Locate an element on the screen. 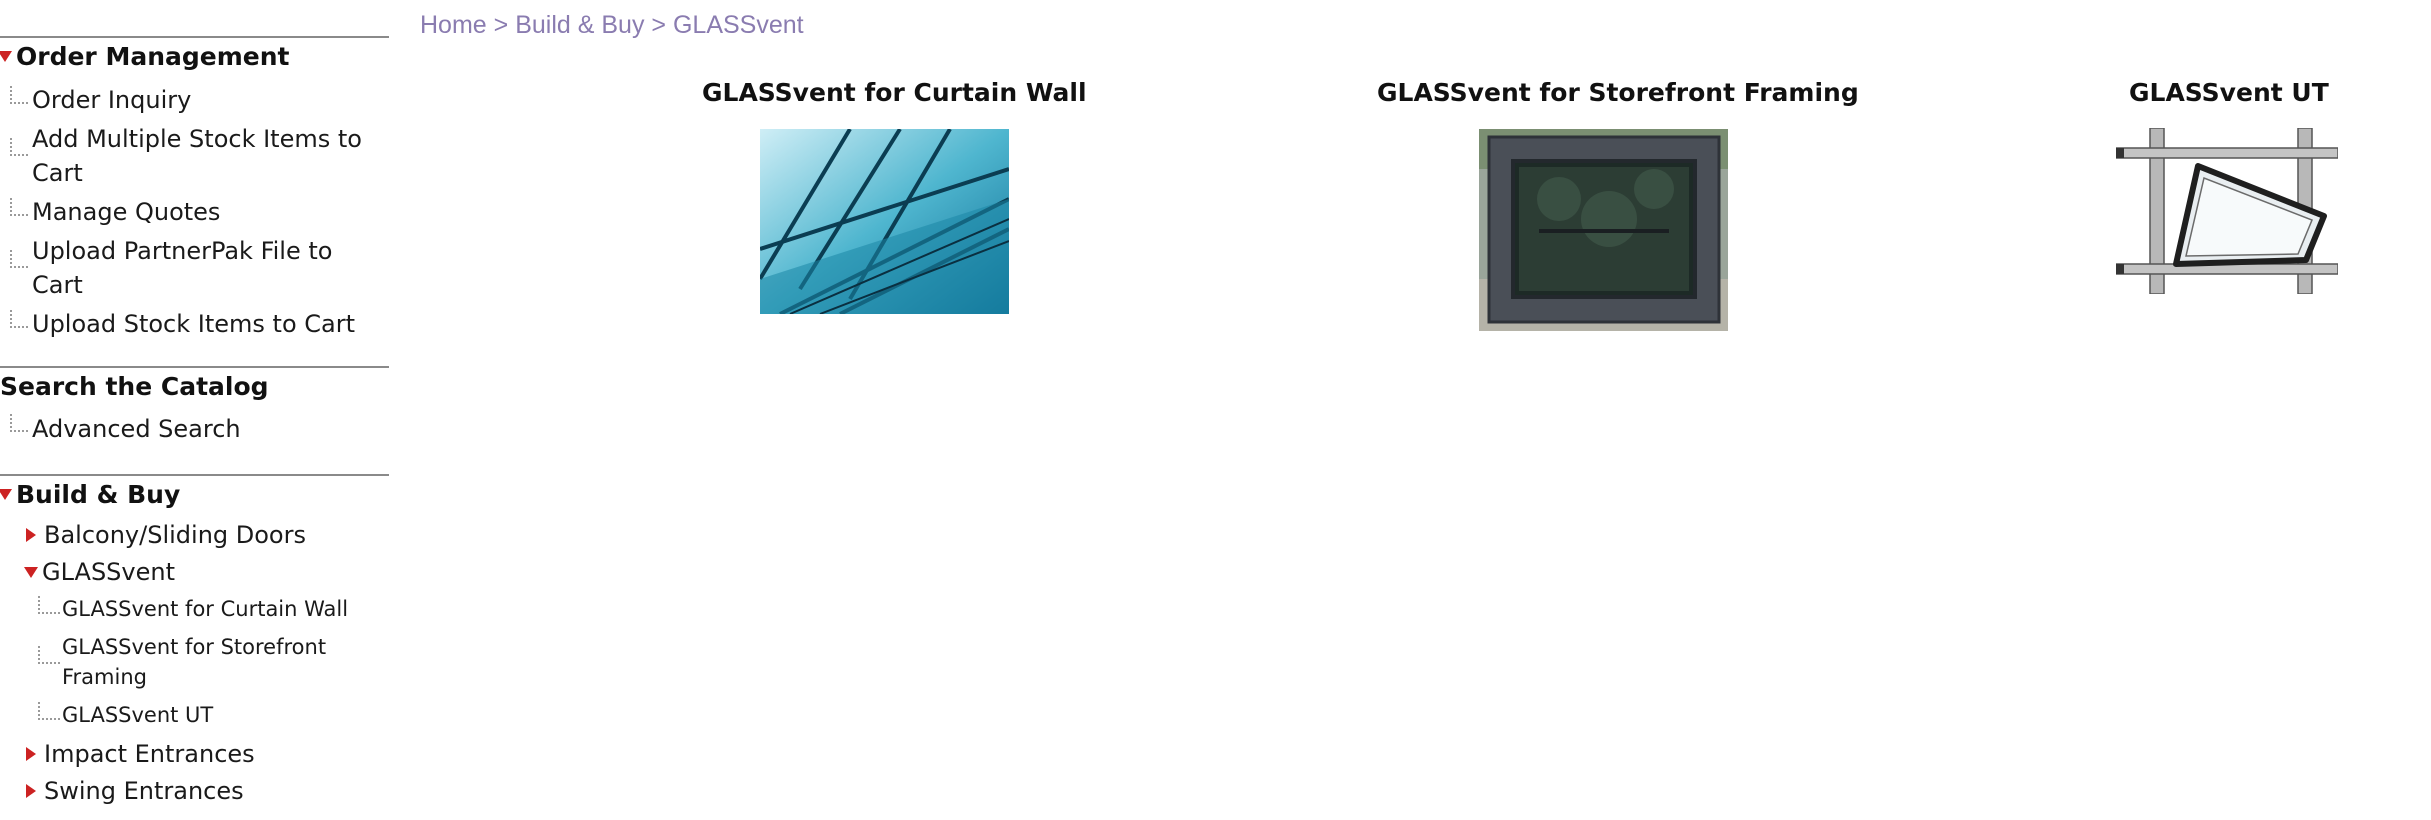 The height and width of the screenshot is (820, 2431). sidebar-item-manage-quotes: Manage Quotes is located at coordinates (126, 212).